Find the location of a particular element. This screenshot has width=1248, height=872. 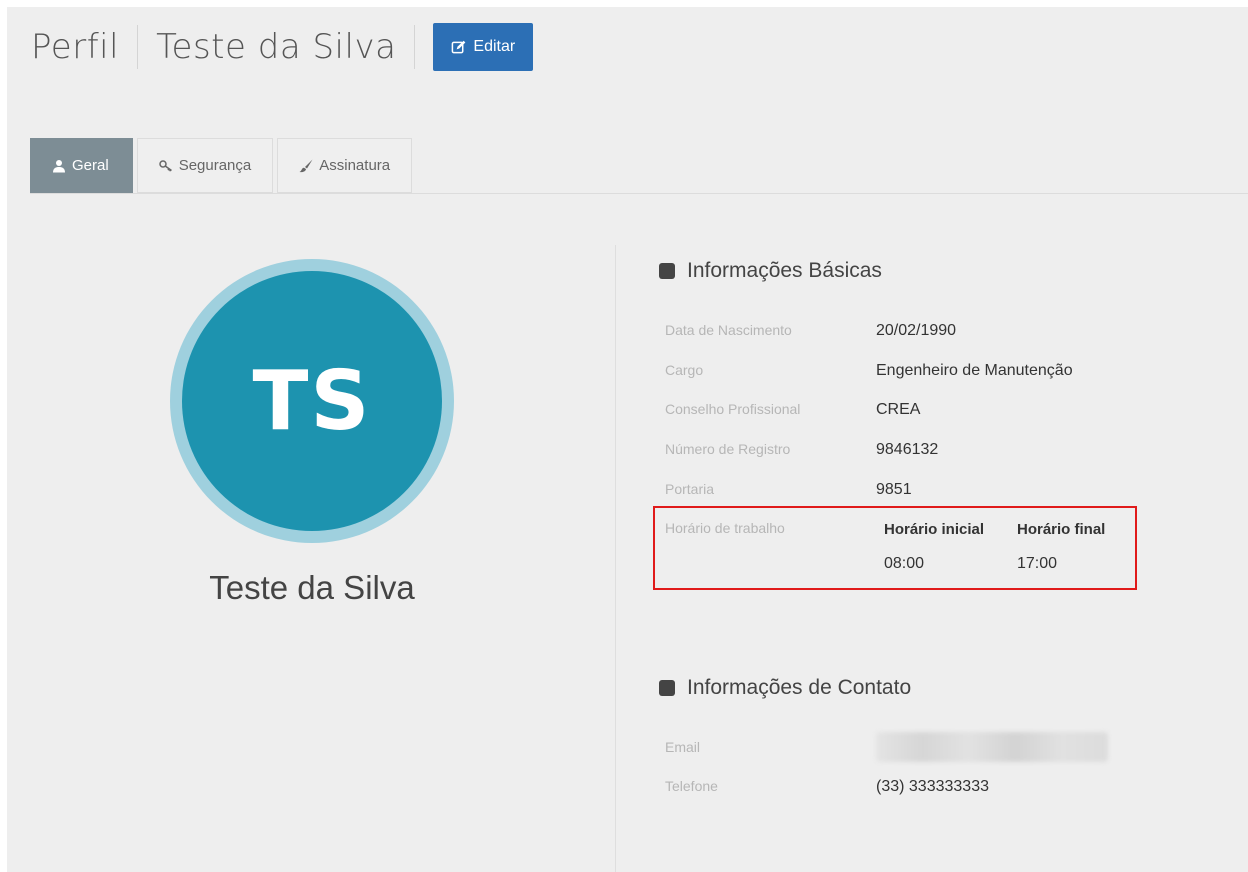

info-row-ordinance: Portaria 9851 is located at coordinates (788, 490).